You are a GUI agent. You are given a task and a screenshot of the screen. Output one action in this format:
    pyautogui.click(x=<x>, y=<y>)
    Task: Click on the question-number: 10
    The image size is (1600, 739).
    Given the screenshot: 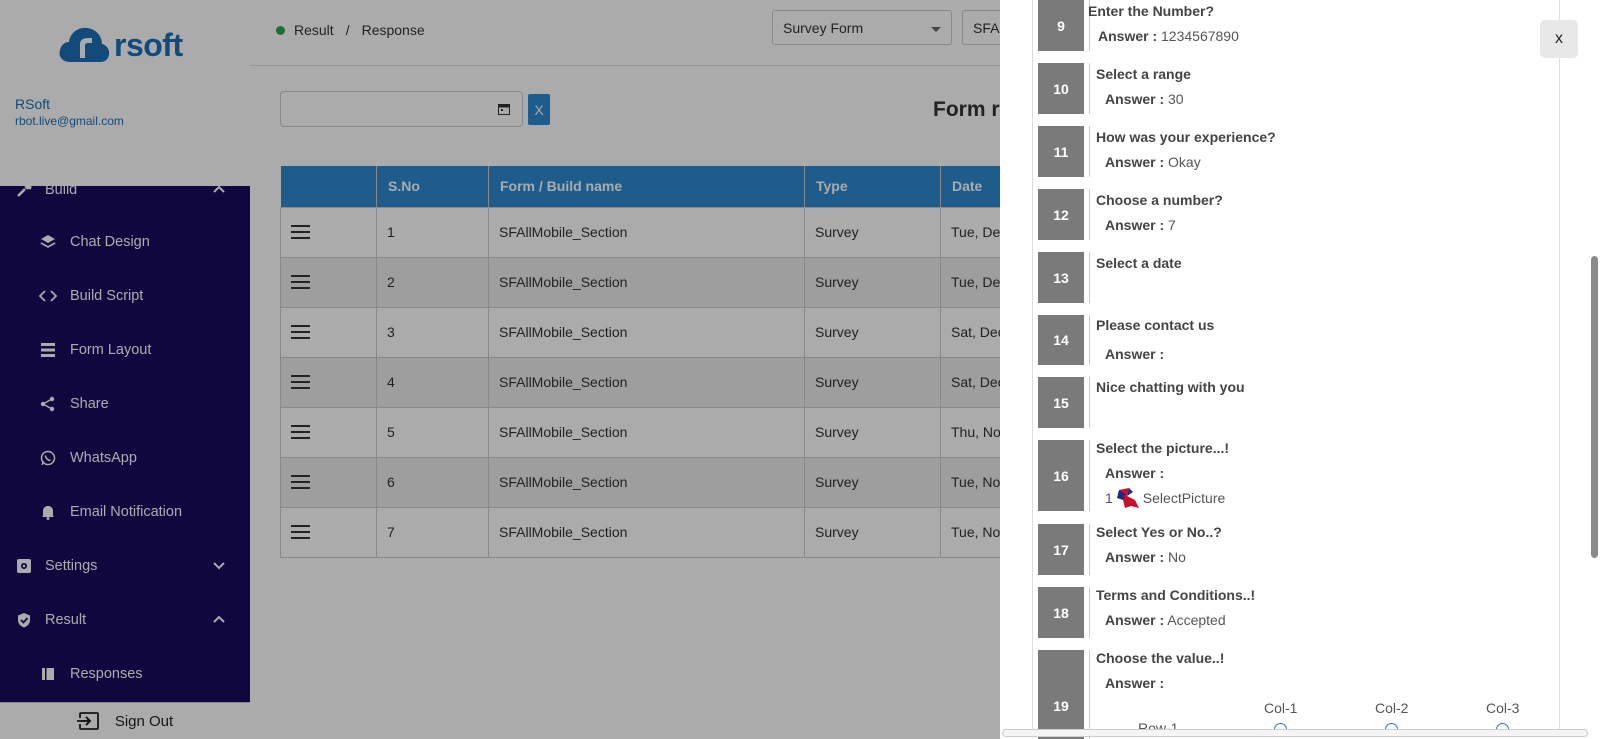 What is the action you would take?
    pyautogui.click(x=1061, y=88)
    